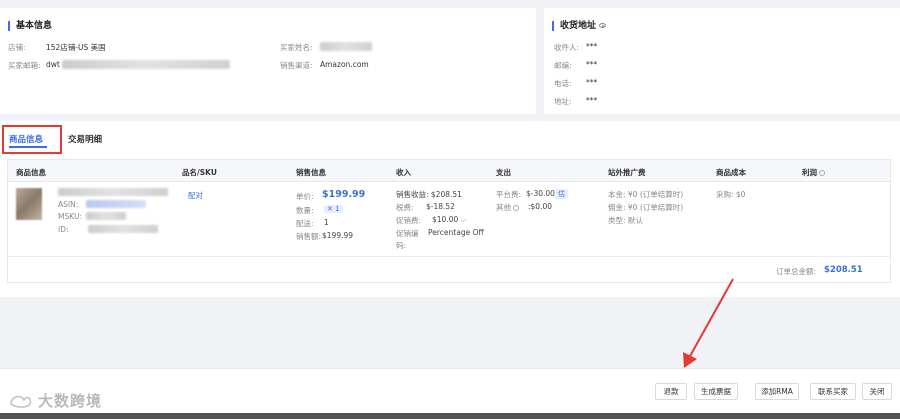 This screenshot has width=900, height=419. I want to click on close-button: 关闭, so click(877, 391).